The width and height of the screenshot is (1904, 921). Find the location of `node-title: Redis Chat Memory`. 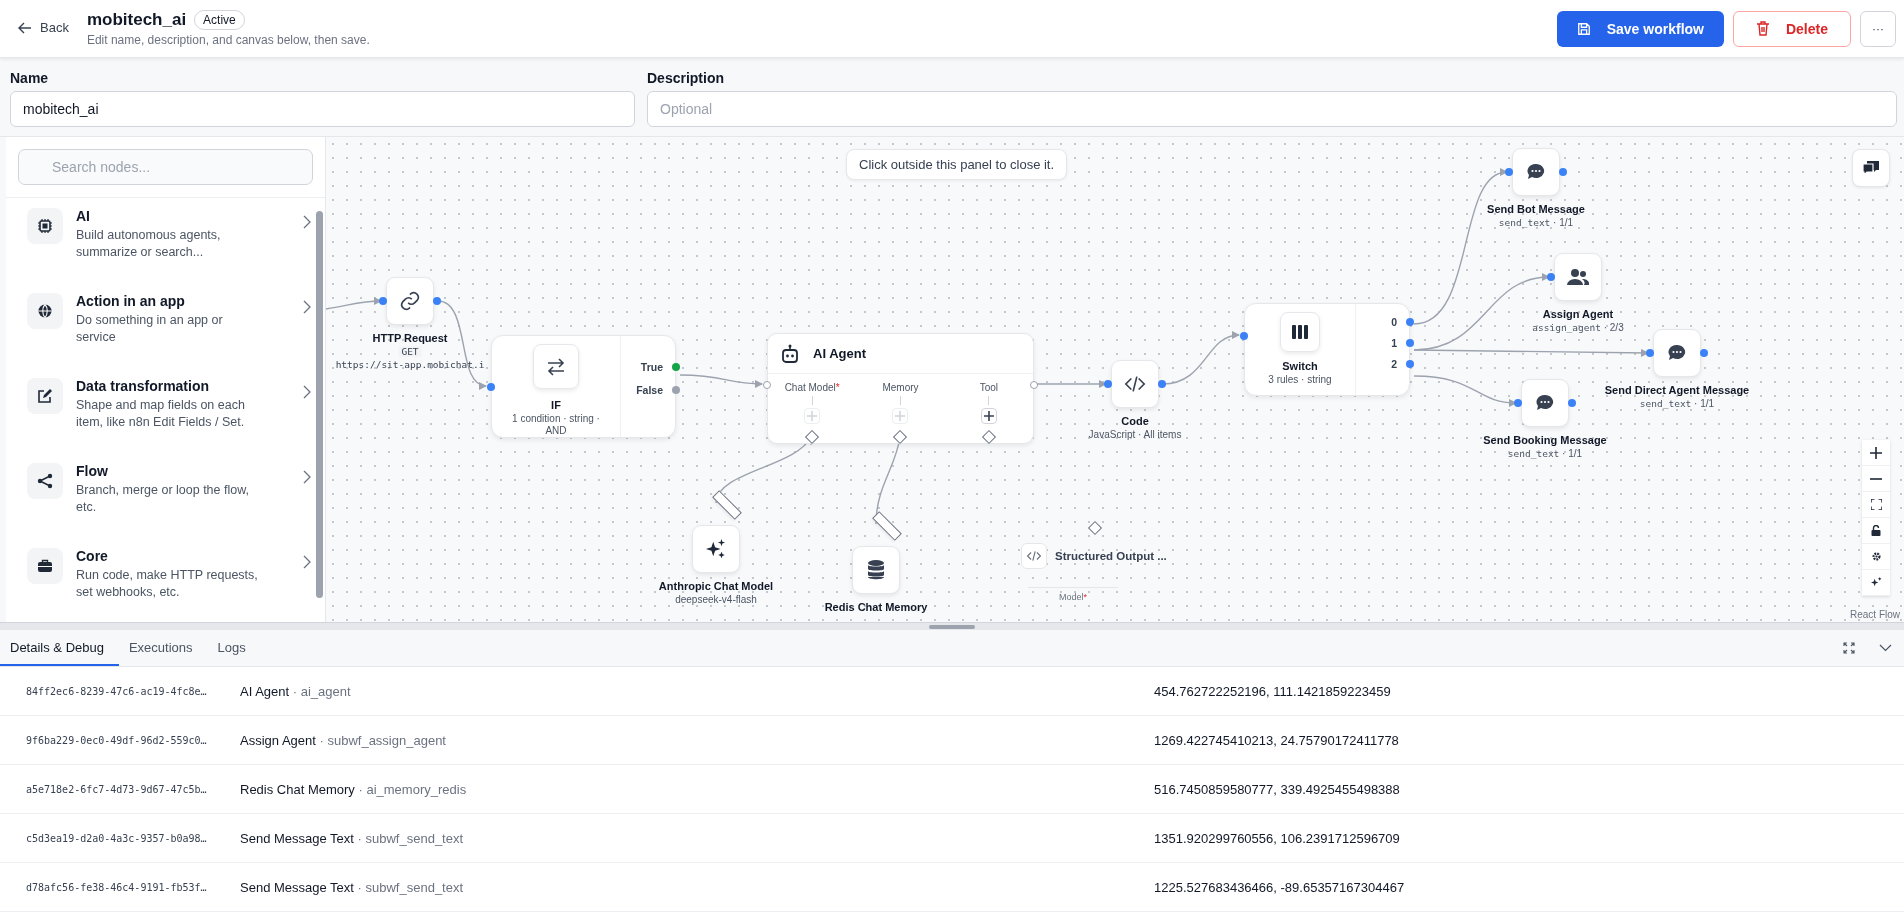

node-title: Redis Chat Memory is located at coordinates (876, 607).